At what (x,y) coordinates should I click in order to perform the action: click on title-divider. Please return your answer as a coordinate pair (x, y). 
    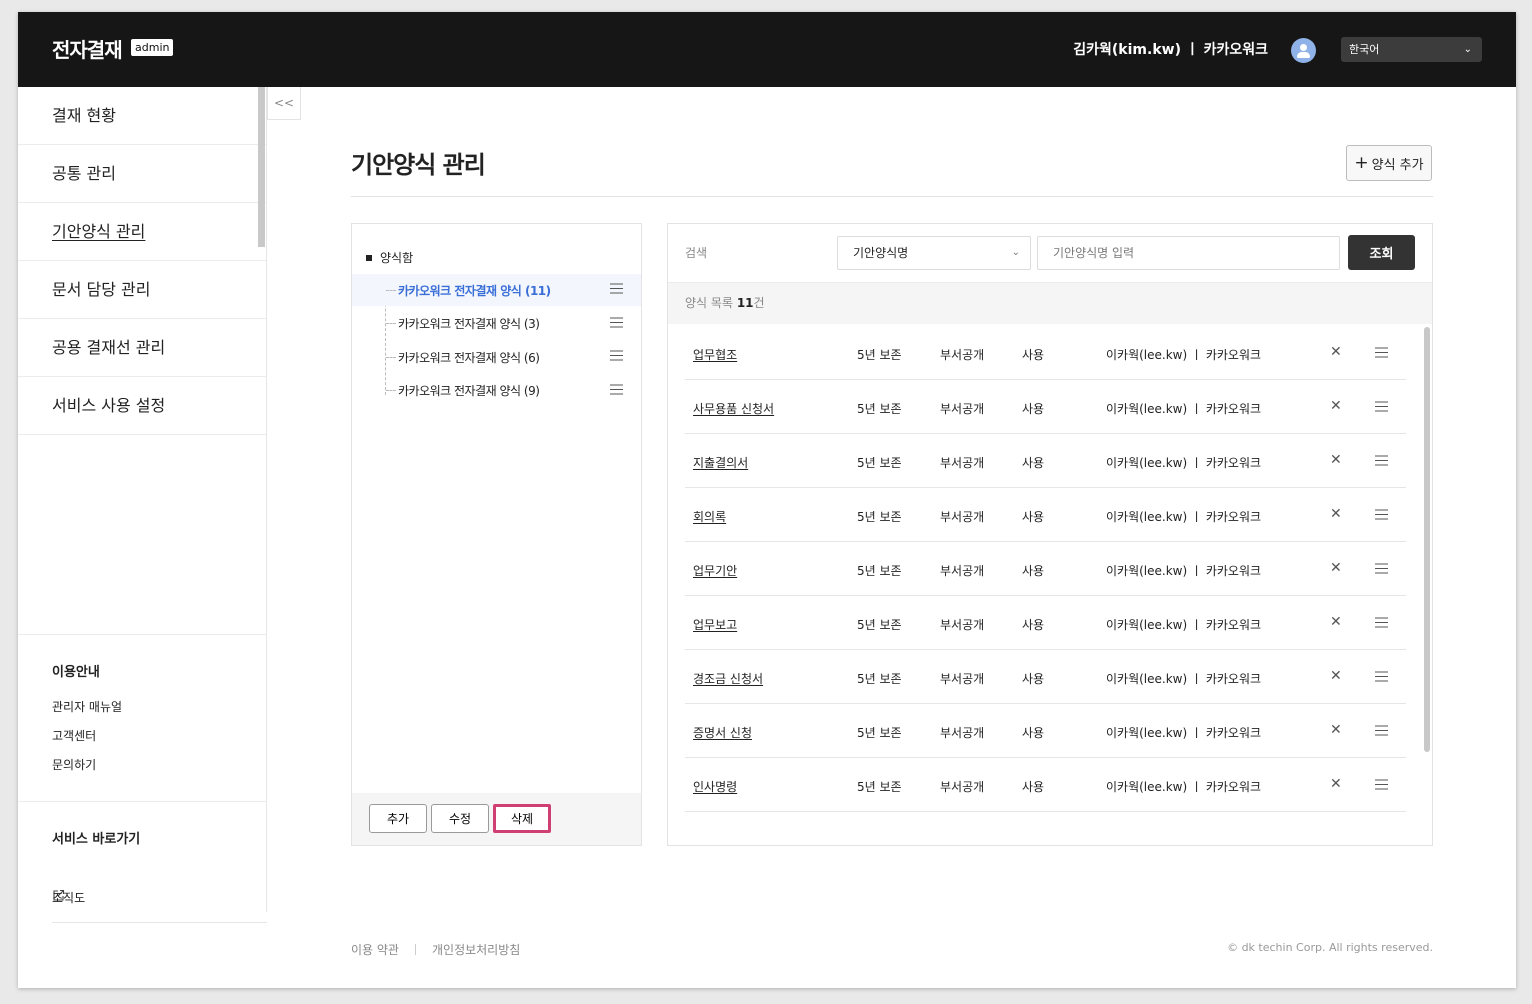
    Looking at the image, I should click on (892, 196).